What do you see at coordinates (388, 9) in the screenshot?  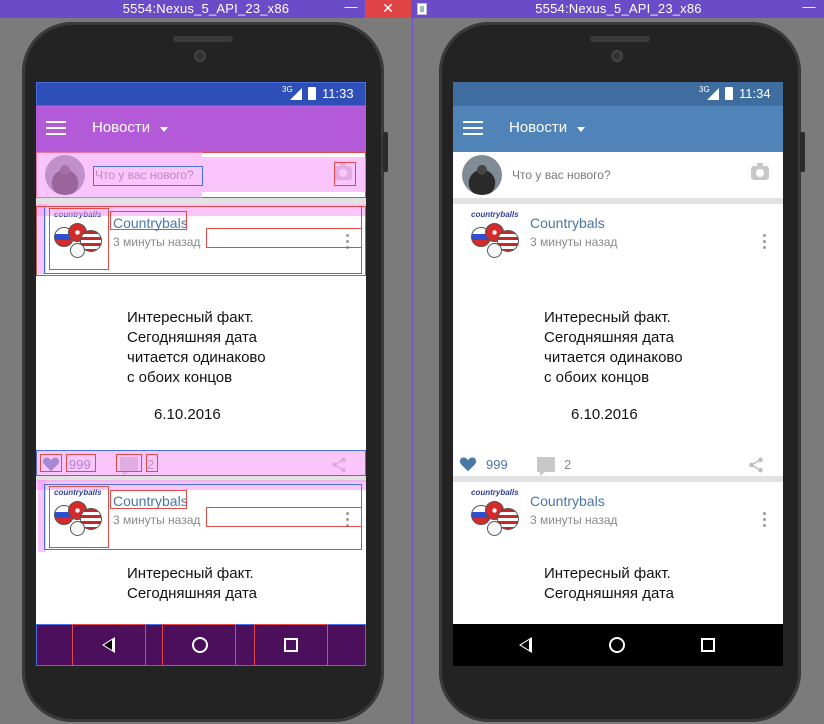 I see `close-button: ✕` at bounding box center [388, 9].